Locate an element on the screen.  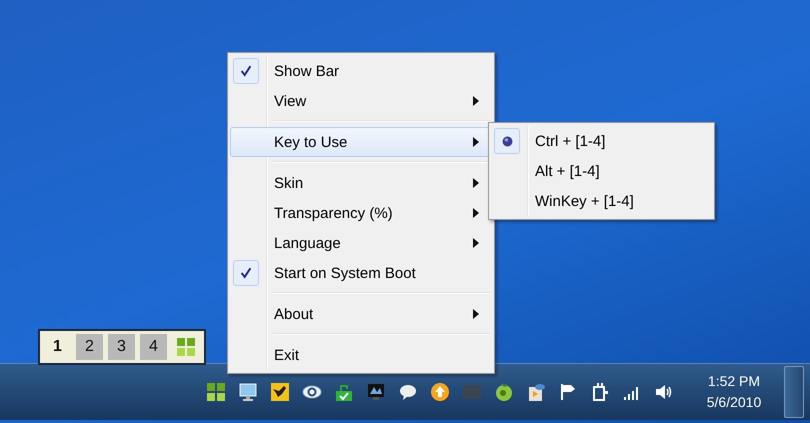
menu-item-label: Show Bar is located at coordinates (307, 71).